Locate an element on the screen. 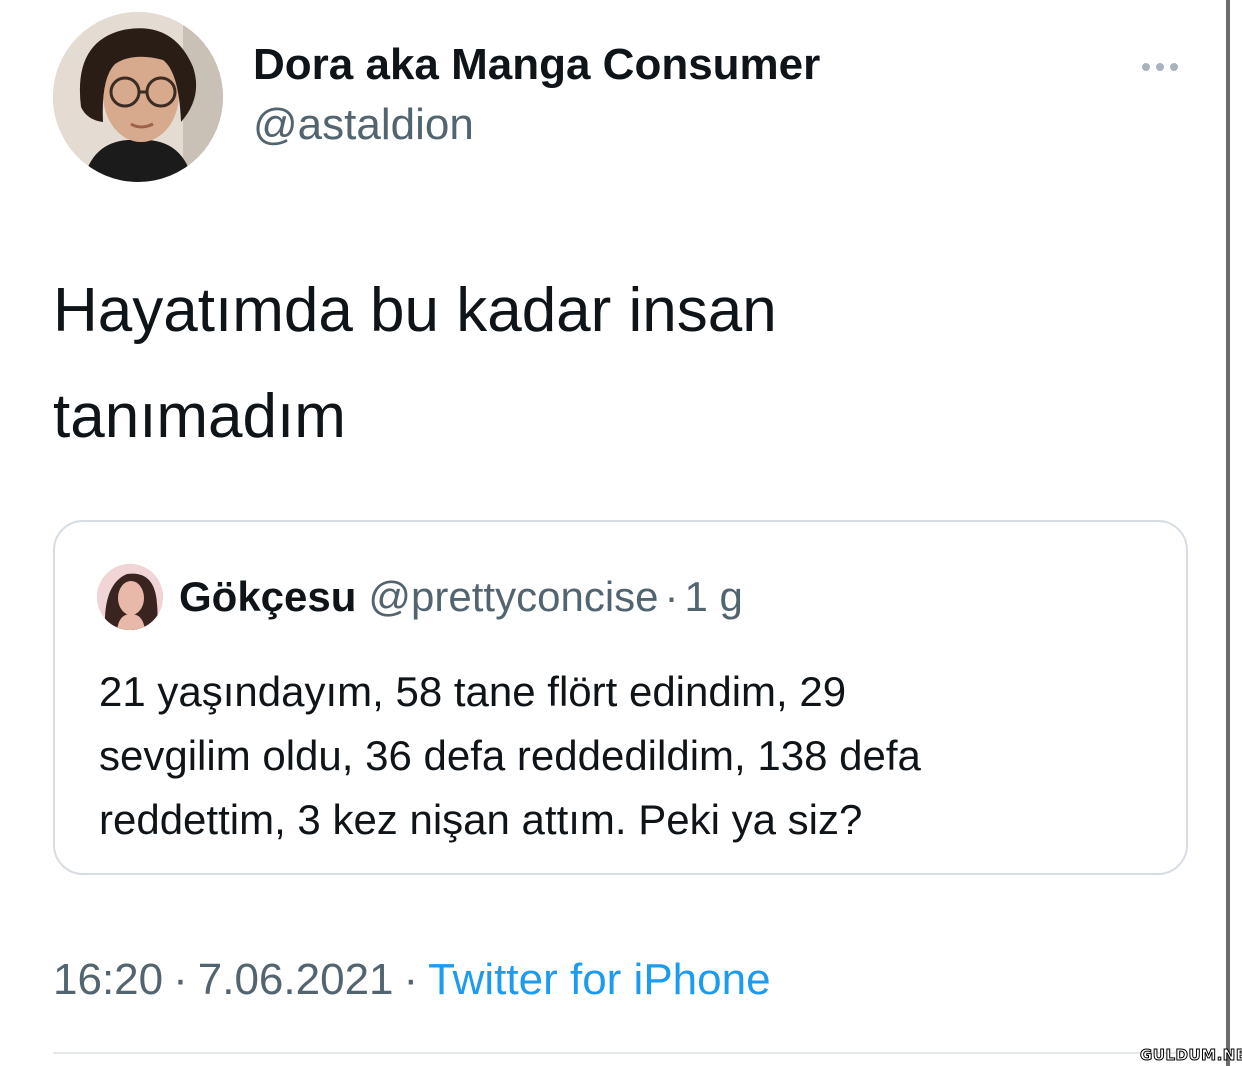 This screenshot has height=1066, width=1242. quoted-author-avatar is located at coordinates (130, 597).